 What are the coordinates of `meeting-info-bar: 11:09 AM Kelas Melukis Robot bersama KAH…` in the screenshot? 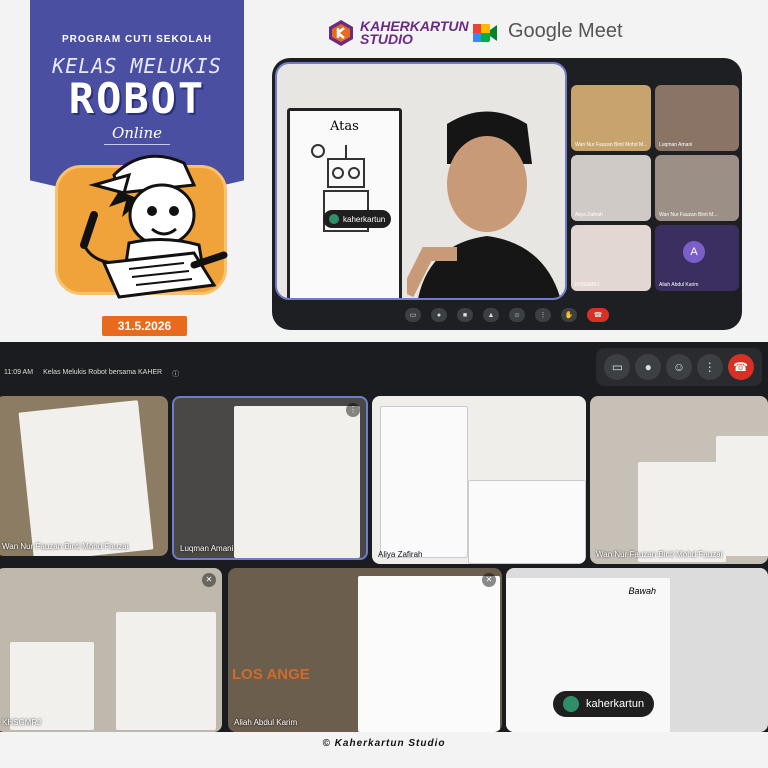 It's located at (89, 374).